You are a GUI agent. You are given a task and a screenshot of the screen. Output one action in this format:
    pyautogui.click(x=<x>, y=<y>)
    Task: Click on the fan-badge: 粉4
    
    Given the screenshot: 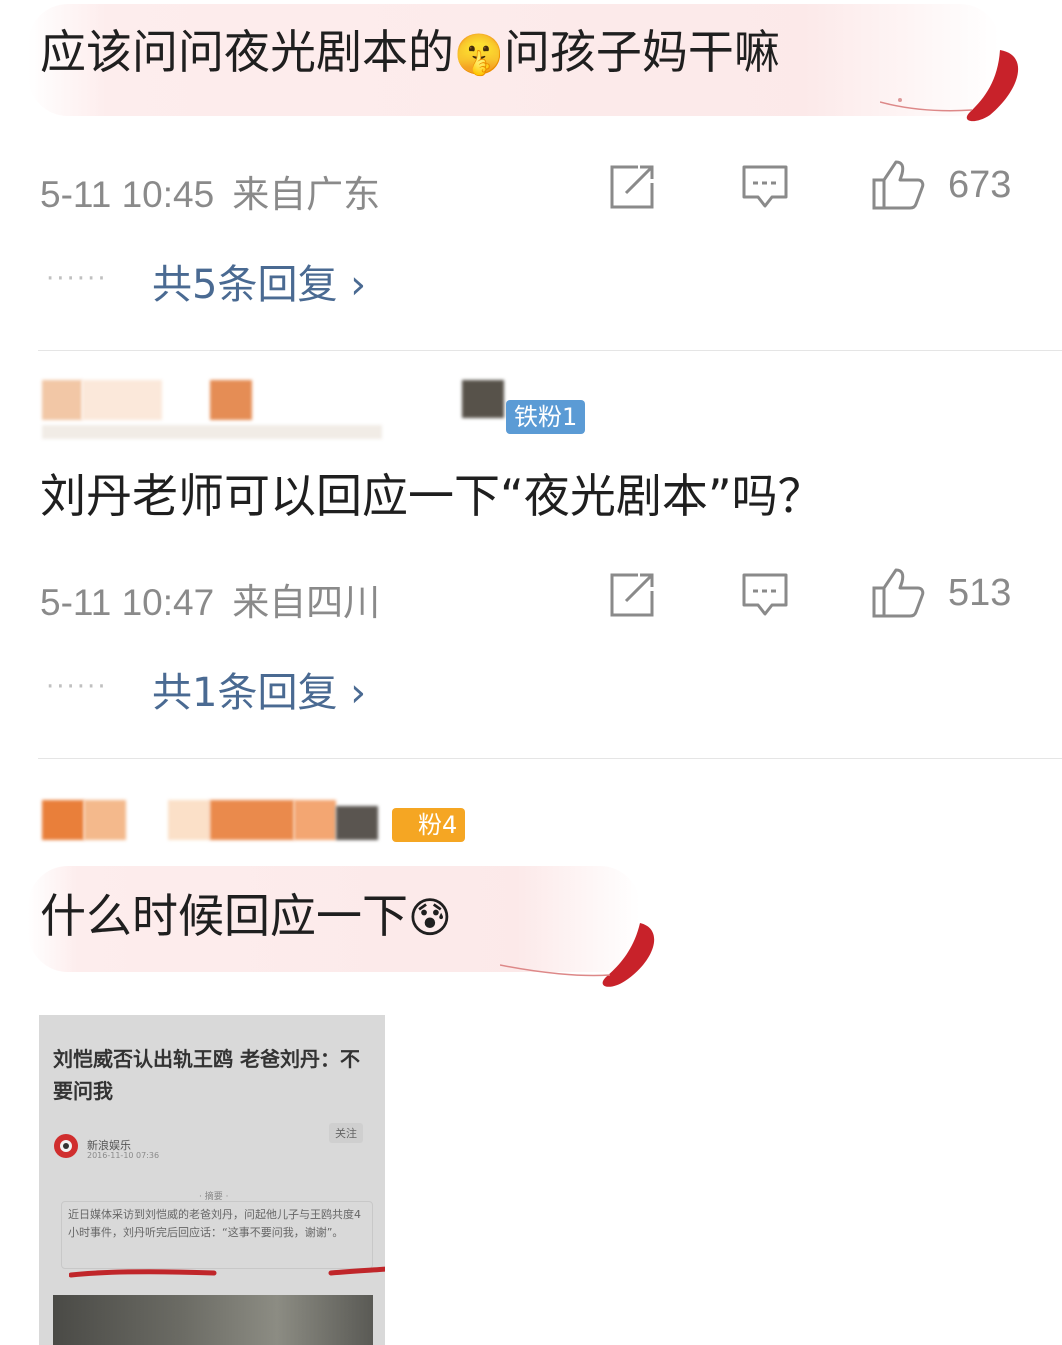 What is the action you would take?
    pyautogui.click(x=429, y=825)
    